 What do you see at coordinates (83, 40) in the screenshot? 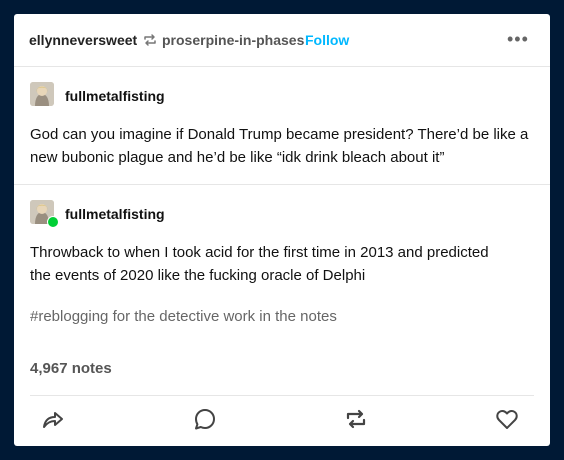
I see `reblogger-username: ellynneversweet` at bounding box center [83, 40].